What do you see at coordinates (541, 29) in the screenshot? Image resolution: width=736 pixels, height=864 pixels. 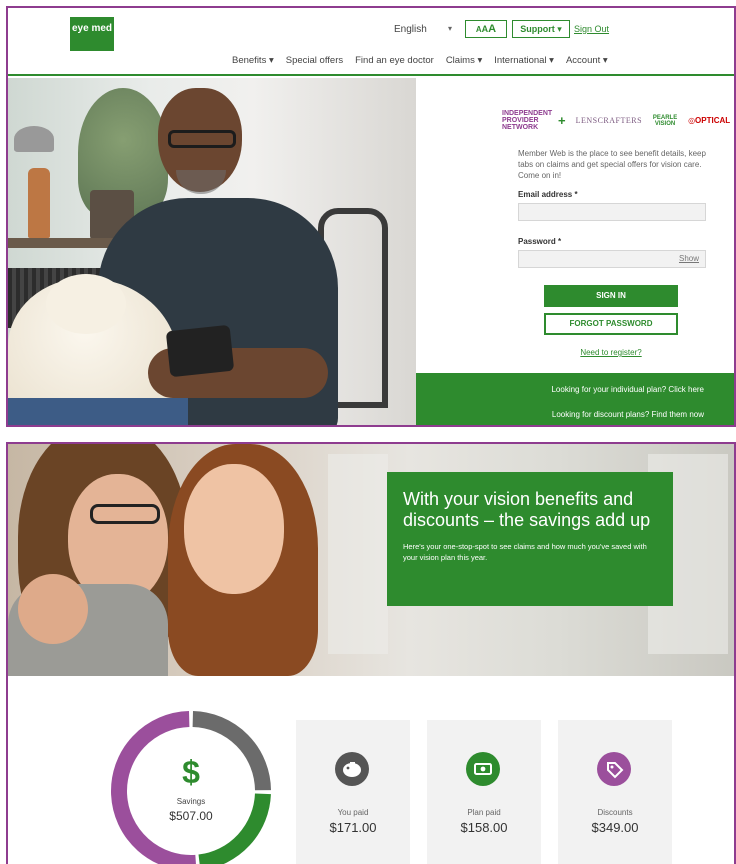 I see `support-button: Support ▾` at bounding box center [541, 29].